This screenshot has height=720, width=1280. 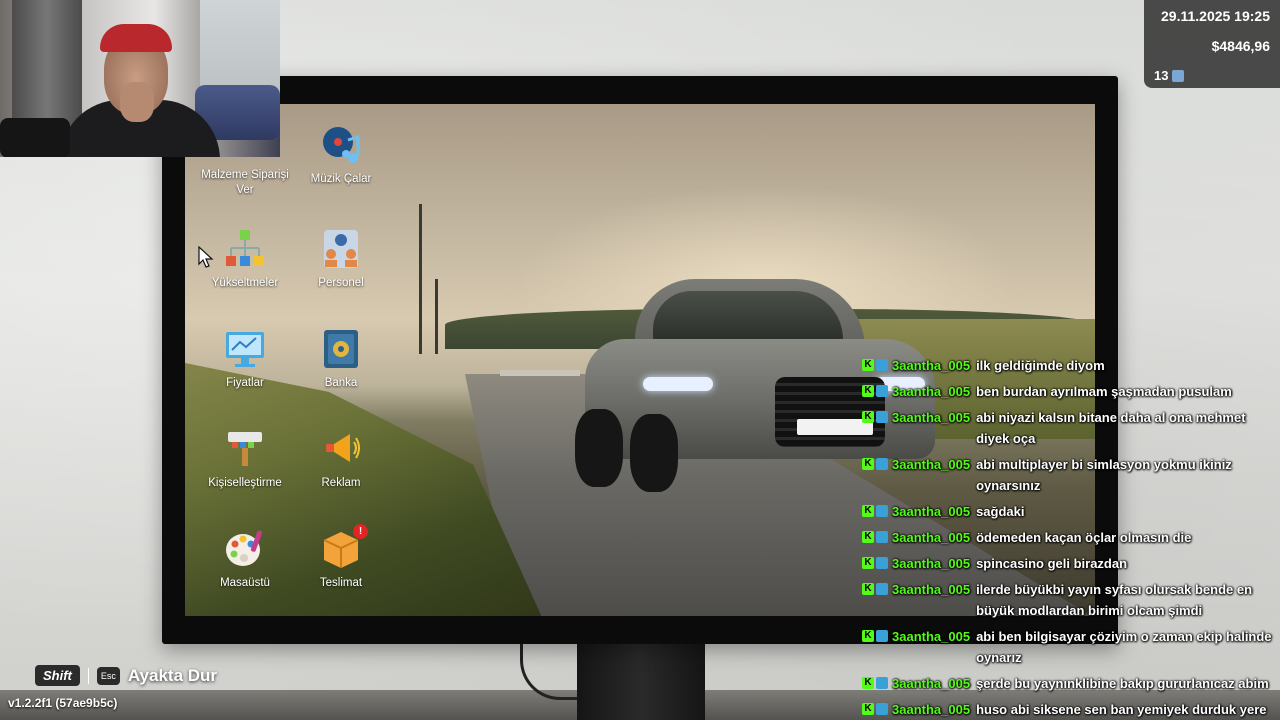 What do you see at coordinates (341, 349) in the screenshot?
I see `bank-icon` at bounding box center [341, 349].